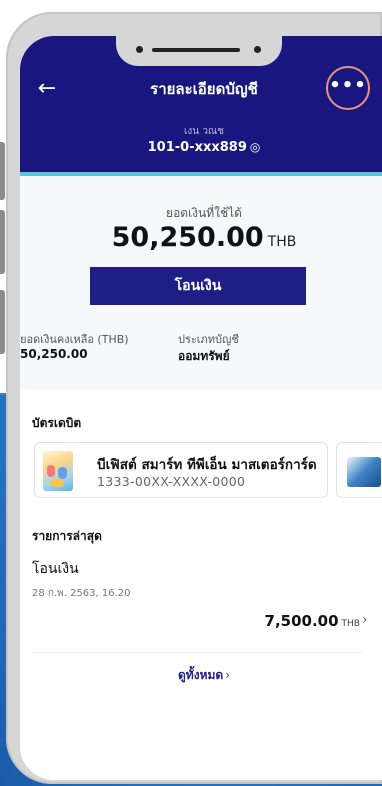  I want to click on available-balance-label: ยอดเงินที่ใช้ได้, so click(204, 213).